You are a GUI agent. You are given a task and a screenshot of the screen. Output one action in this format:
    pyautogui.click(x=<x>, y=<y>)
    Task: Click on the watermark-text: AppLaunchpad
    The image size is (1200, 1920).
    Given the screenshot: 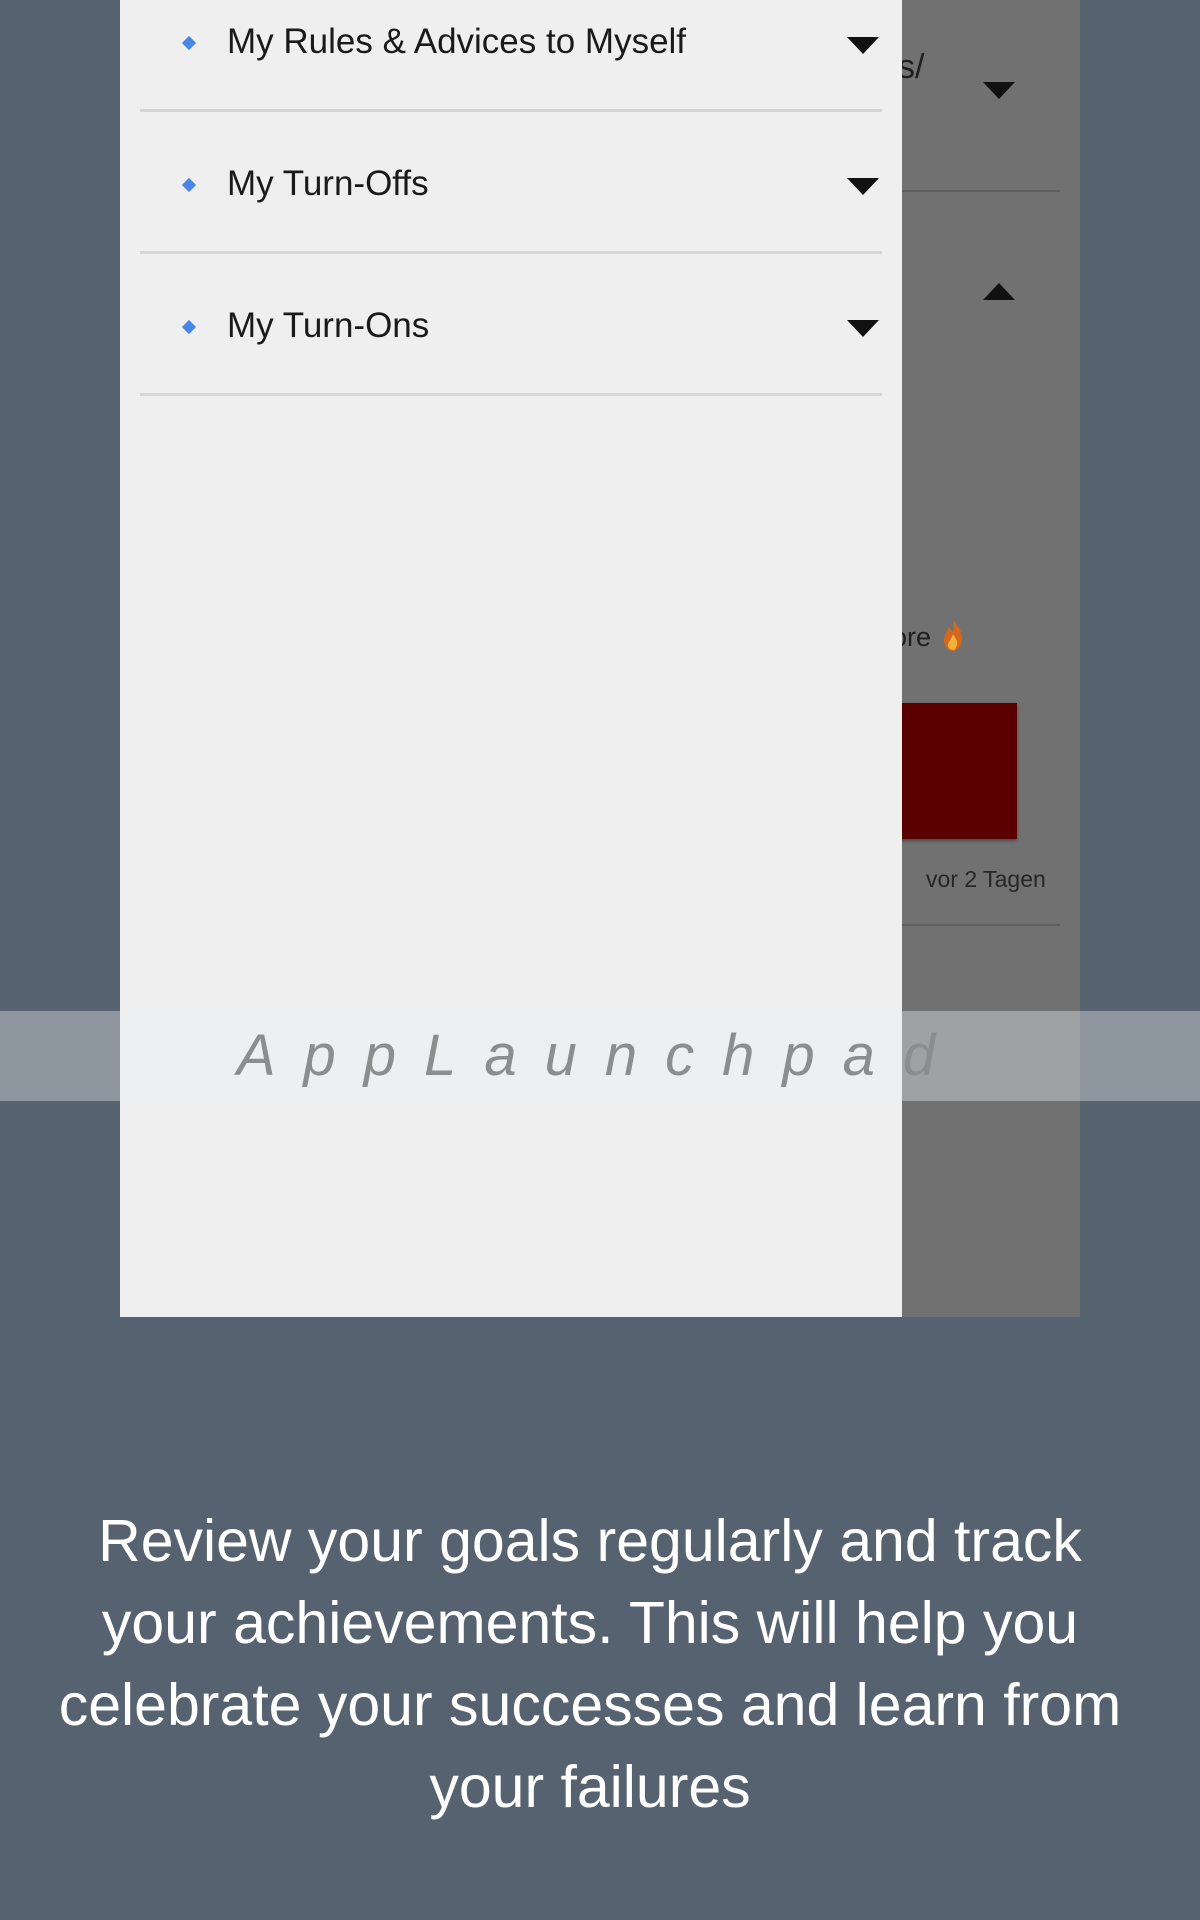 What is the action you would take?
    pyautogui.click(x=600, y=1055)
    